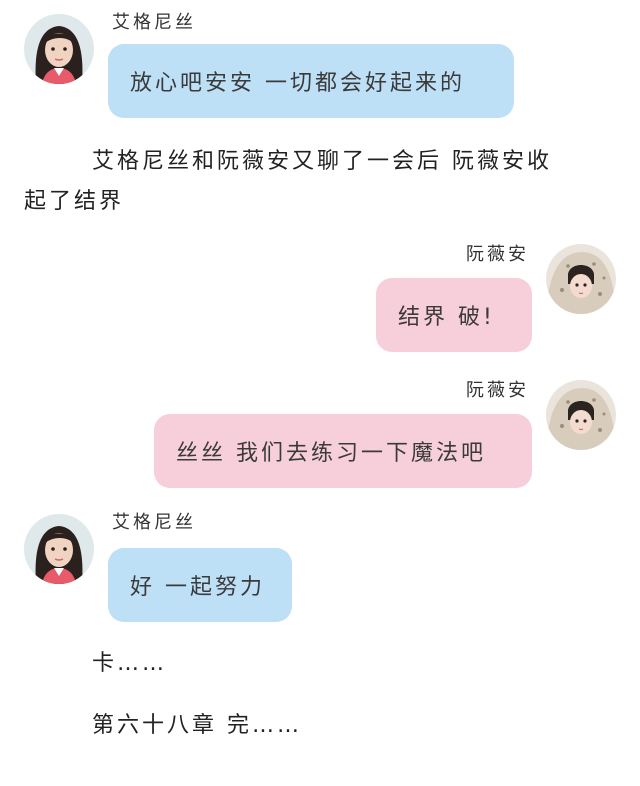 This screenshot has width=640, height=786. Describe the element at coordinates (322, 161) in the screenshot. I see `narration-line: 艾格尼丝和阮薇安又聊了一会后 阮薇安收` at that location.